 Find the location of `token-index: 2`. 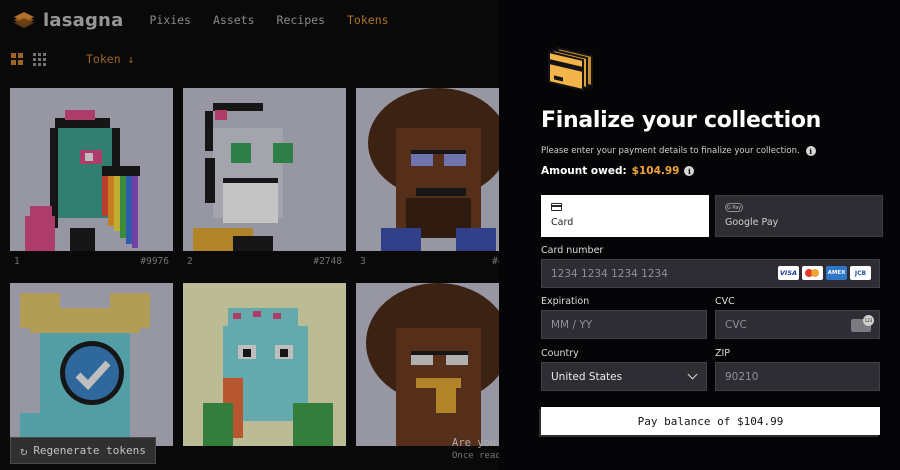

token-index: 2 is located at coordinates (190, 261).